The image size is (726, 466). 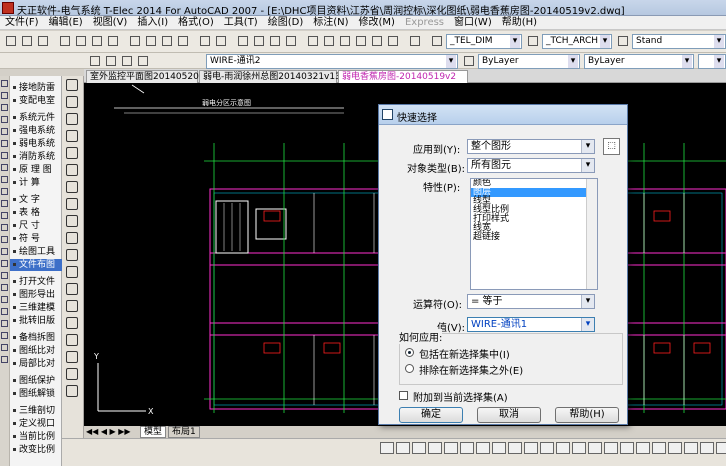 I want to click on panel-item: 计 算, so click(x=36, y=183).